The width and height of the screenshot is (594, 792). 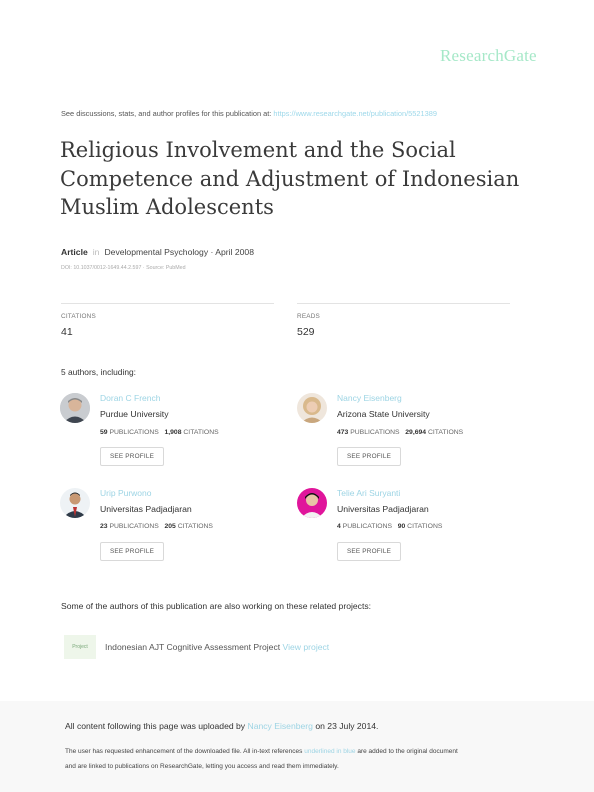 I want to click on cite-count: 90, so click(x=401, y=526).